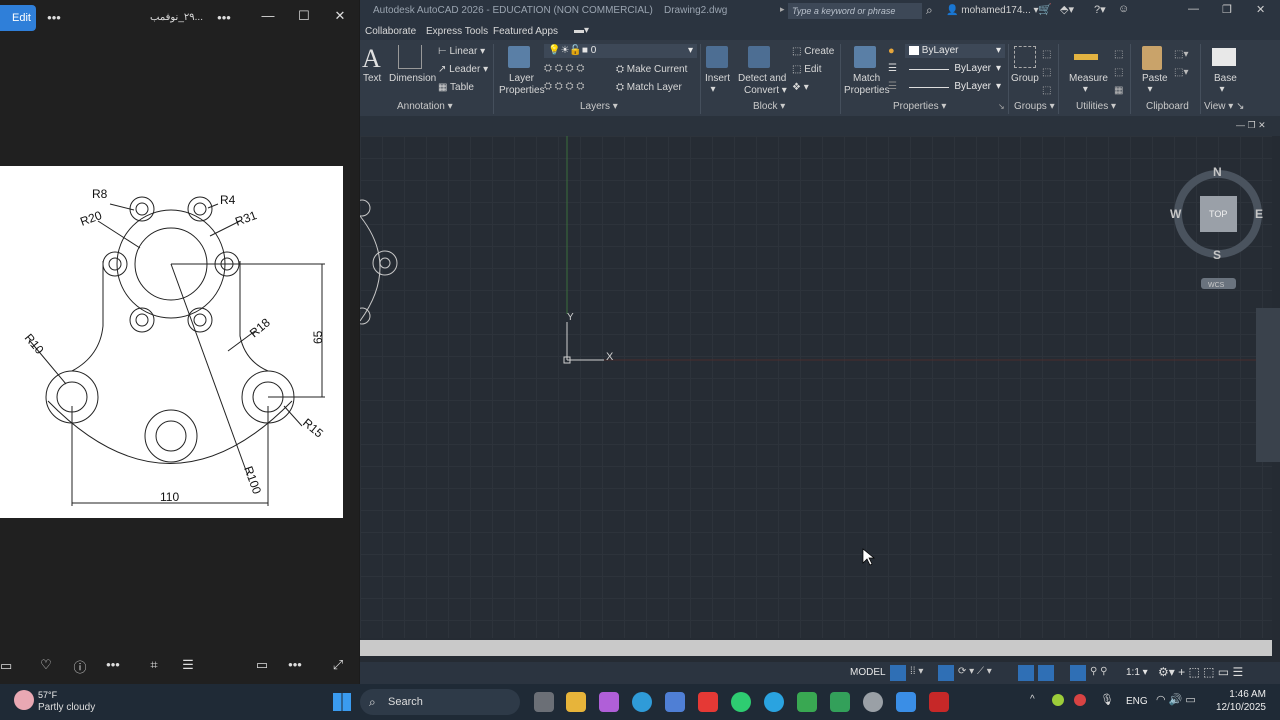  I want to click on clock-time: 1:46 AM, so click(1242, 694).